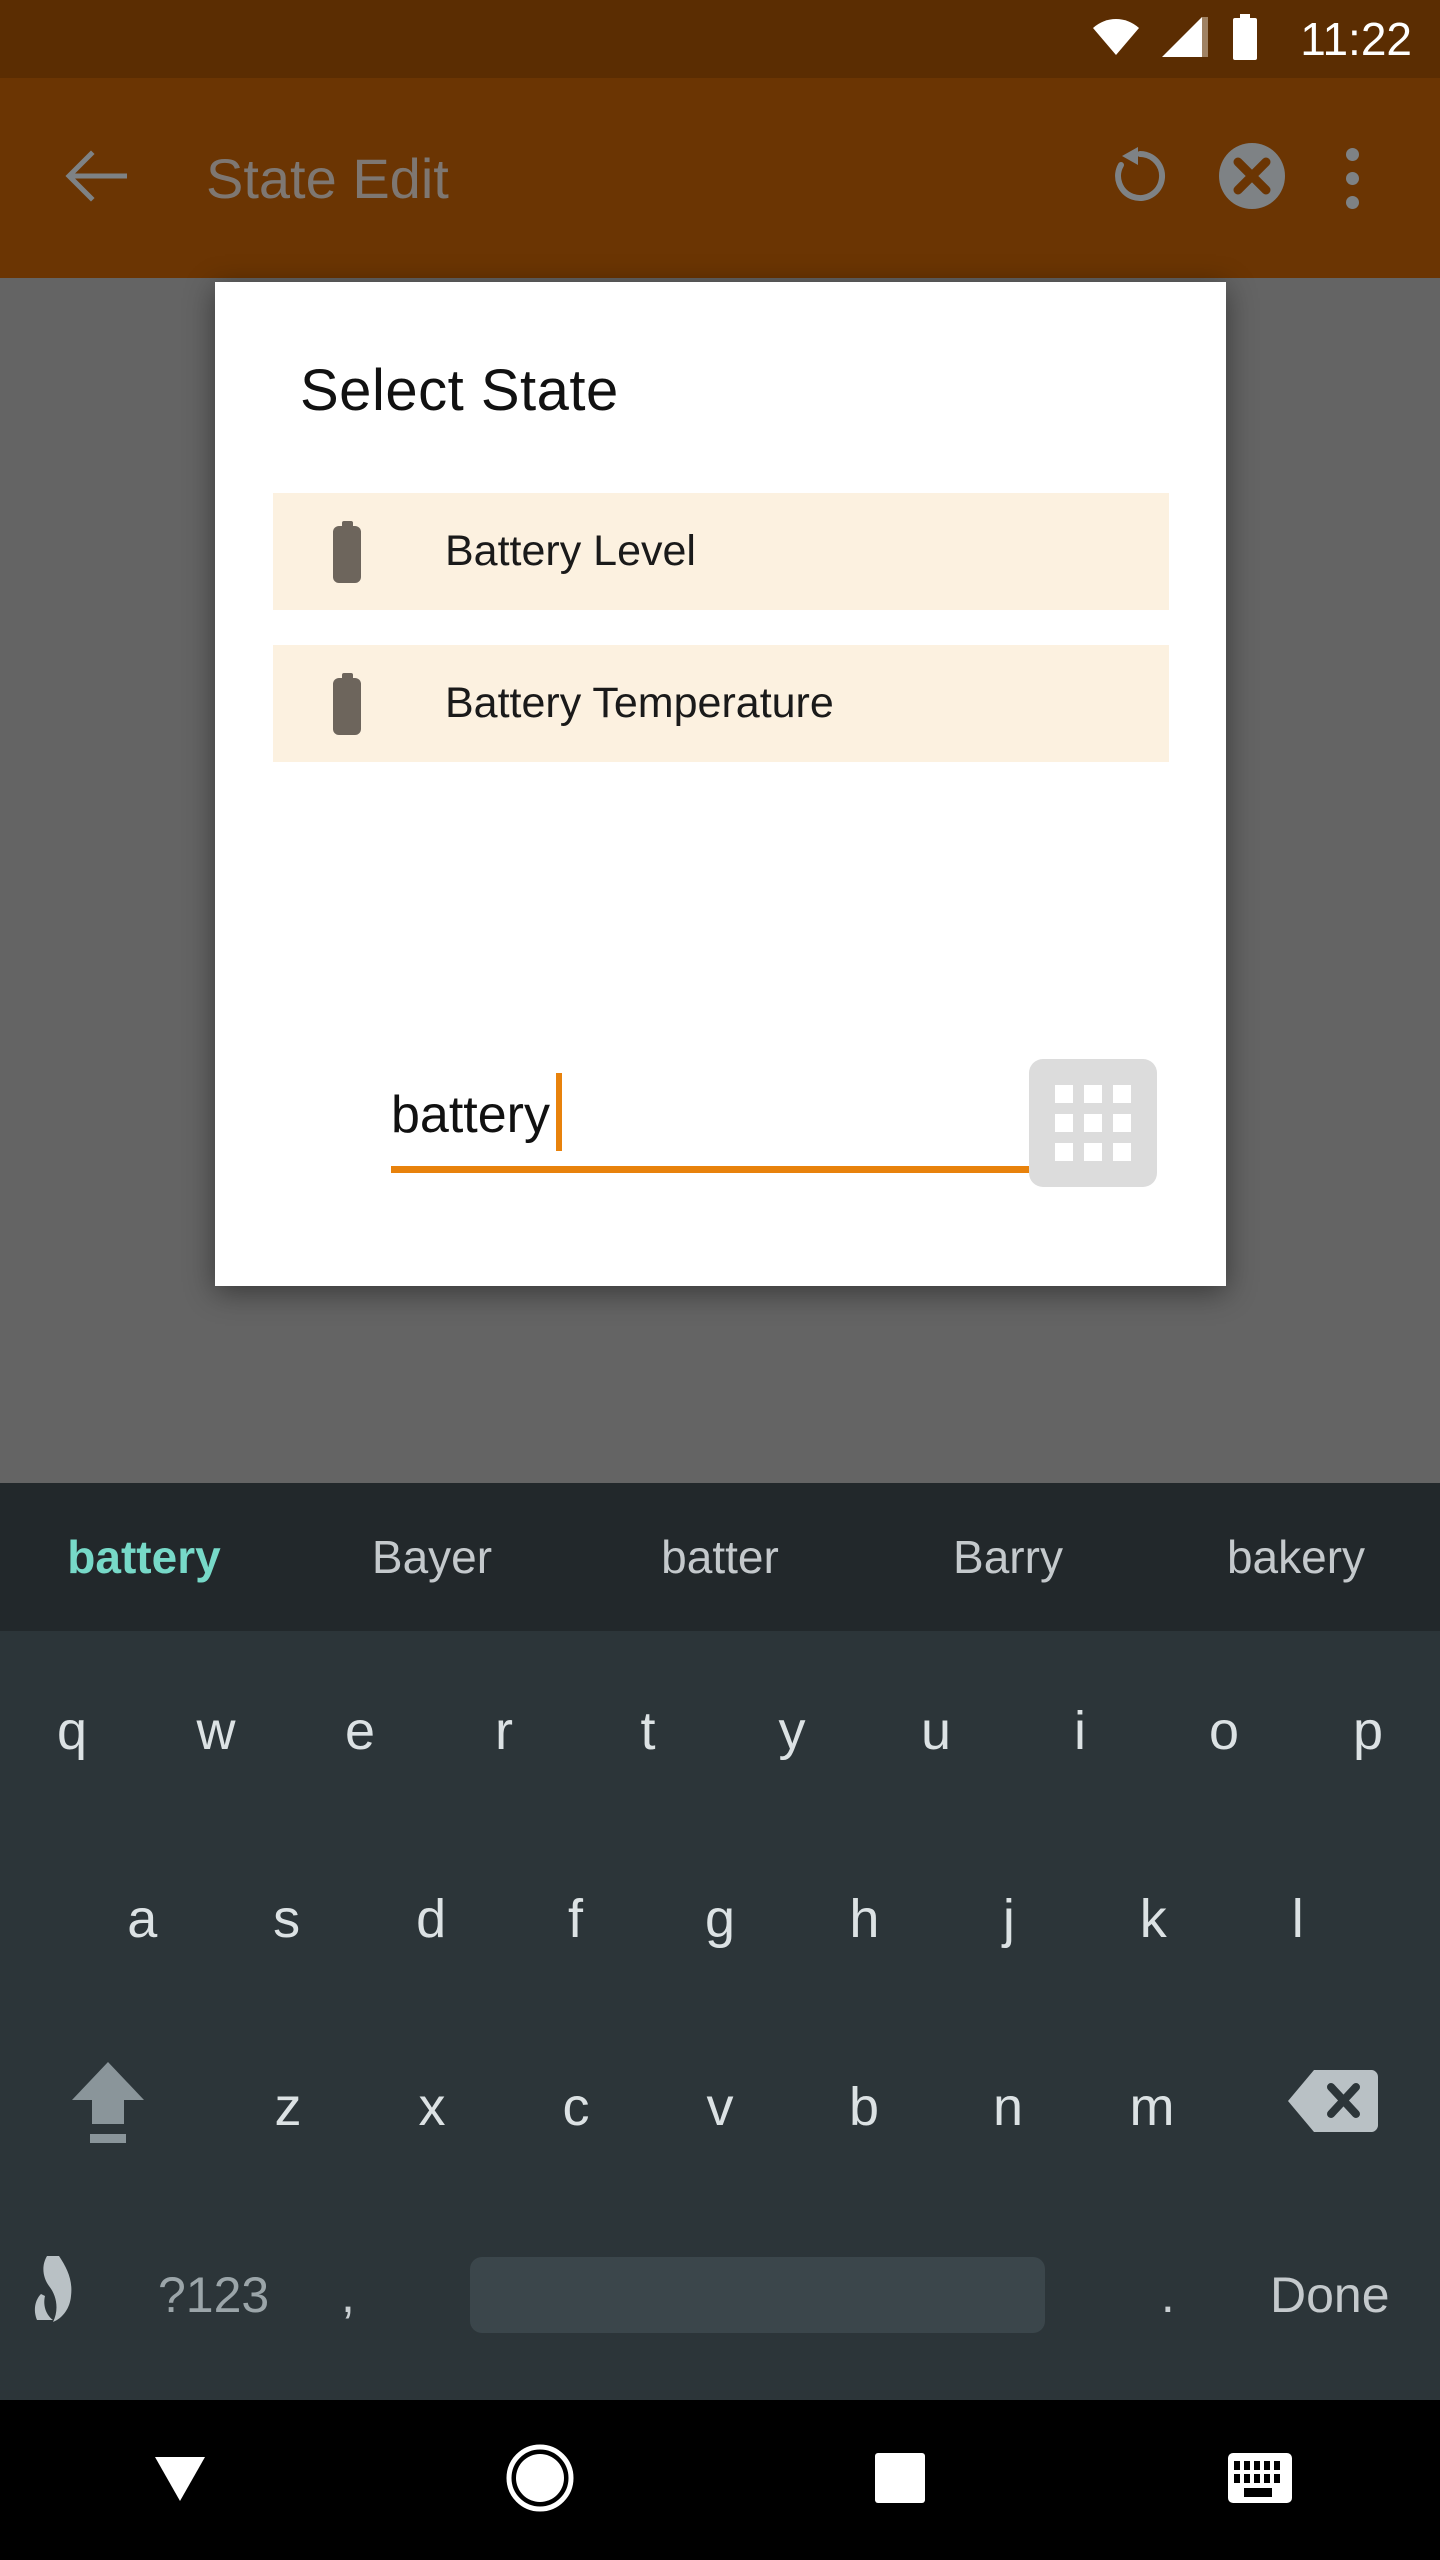  I want to click on nav-back-button, so click(180, 2480).